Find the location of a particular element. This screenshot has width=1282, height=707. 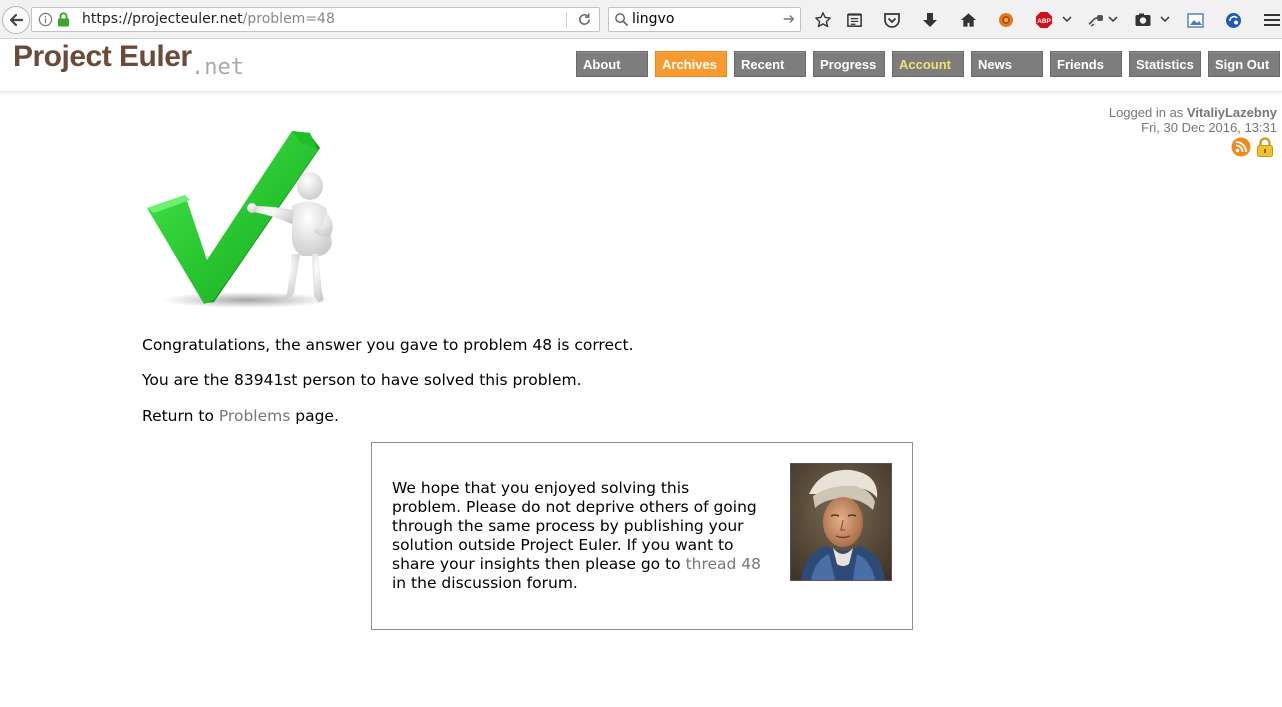

search-go-icon is located at coordinates (789, 19).